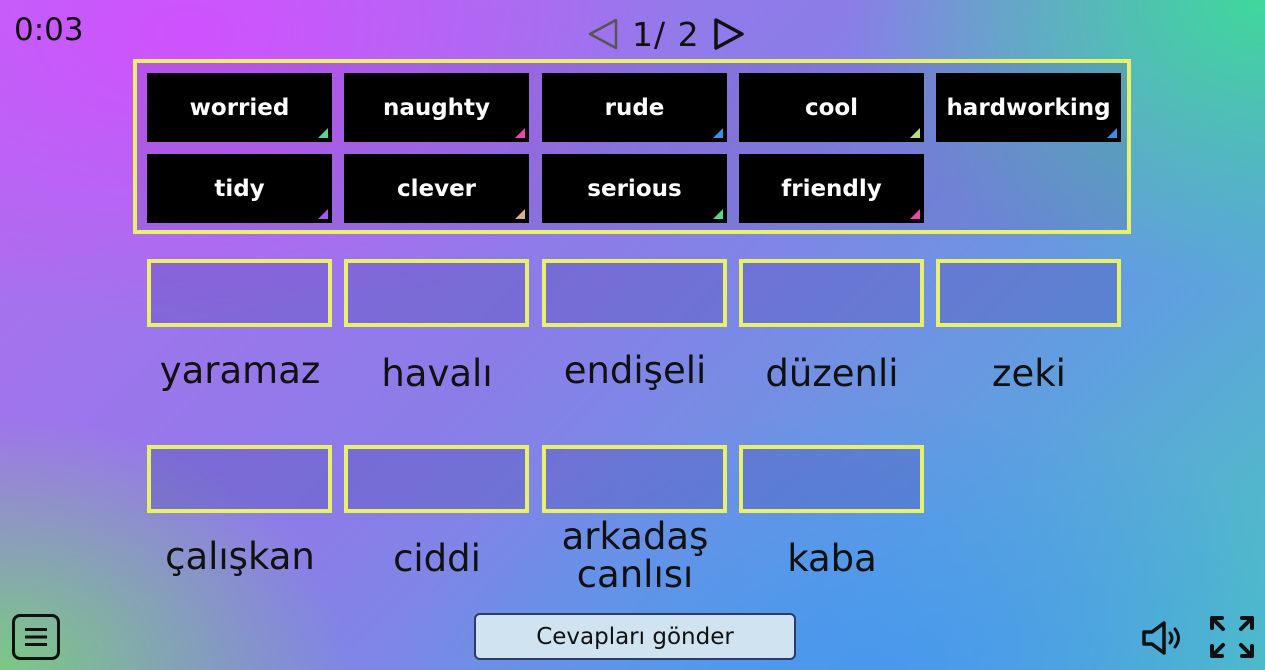 The height and width of the screenshot is (670, 1265). Describe the element at coordinates (832, 373) in the screenshot. I see `target-label: düzenli` at that location.